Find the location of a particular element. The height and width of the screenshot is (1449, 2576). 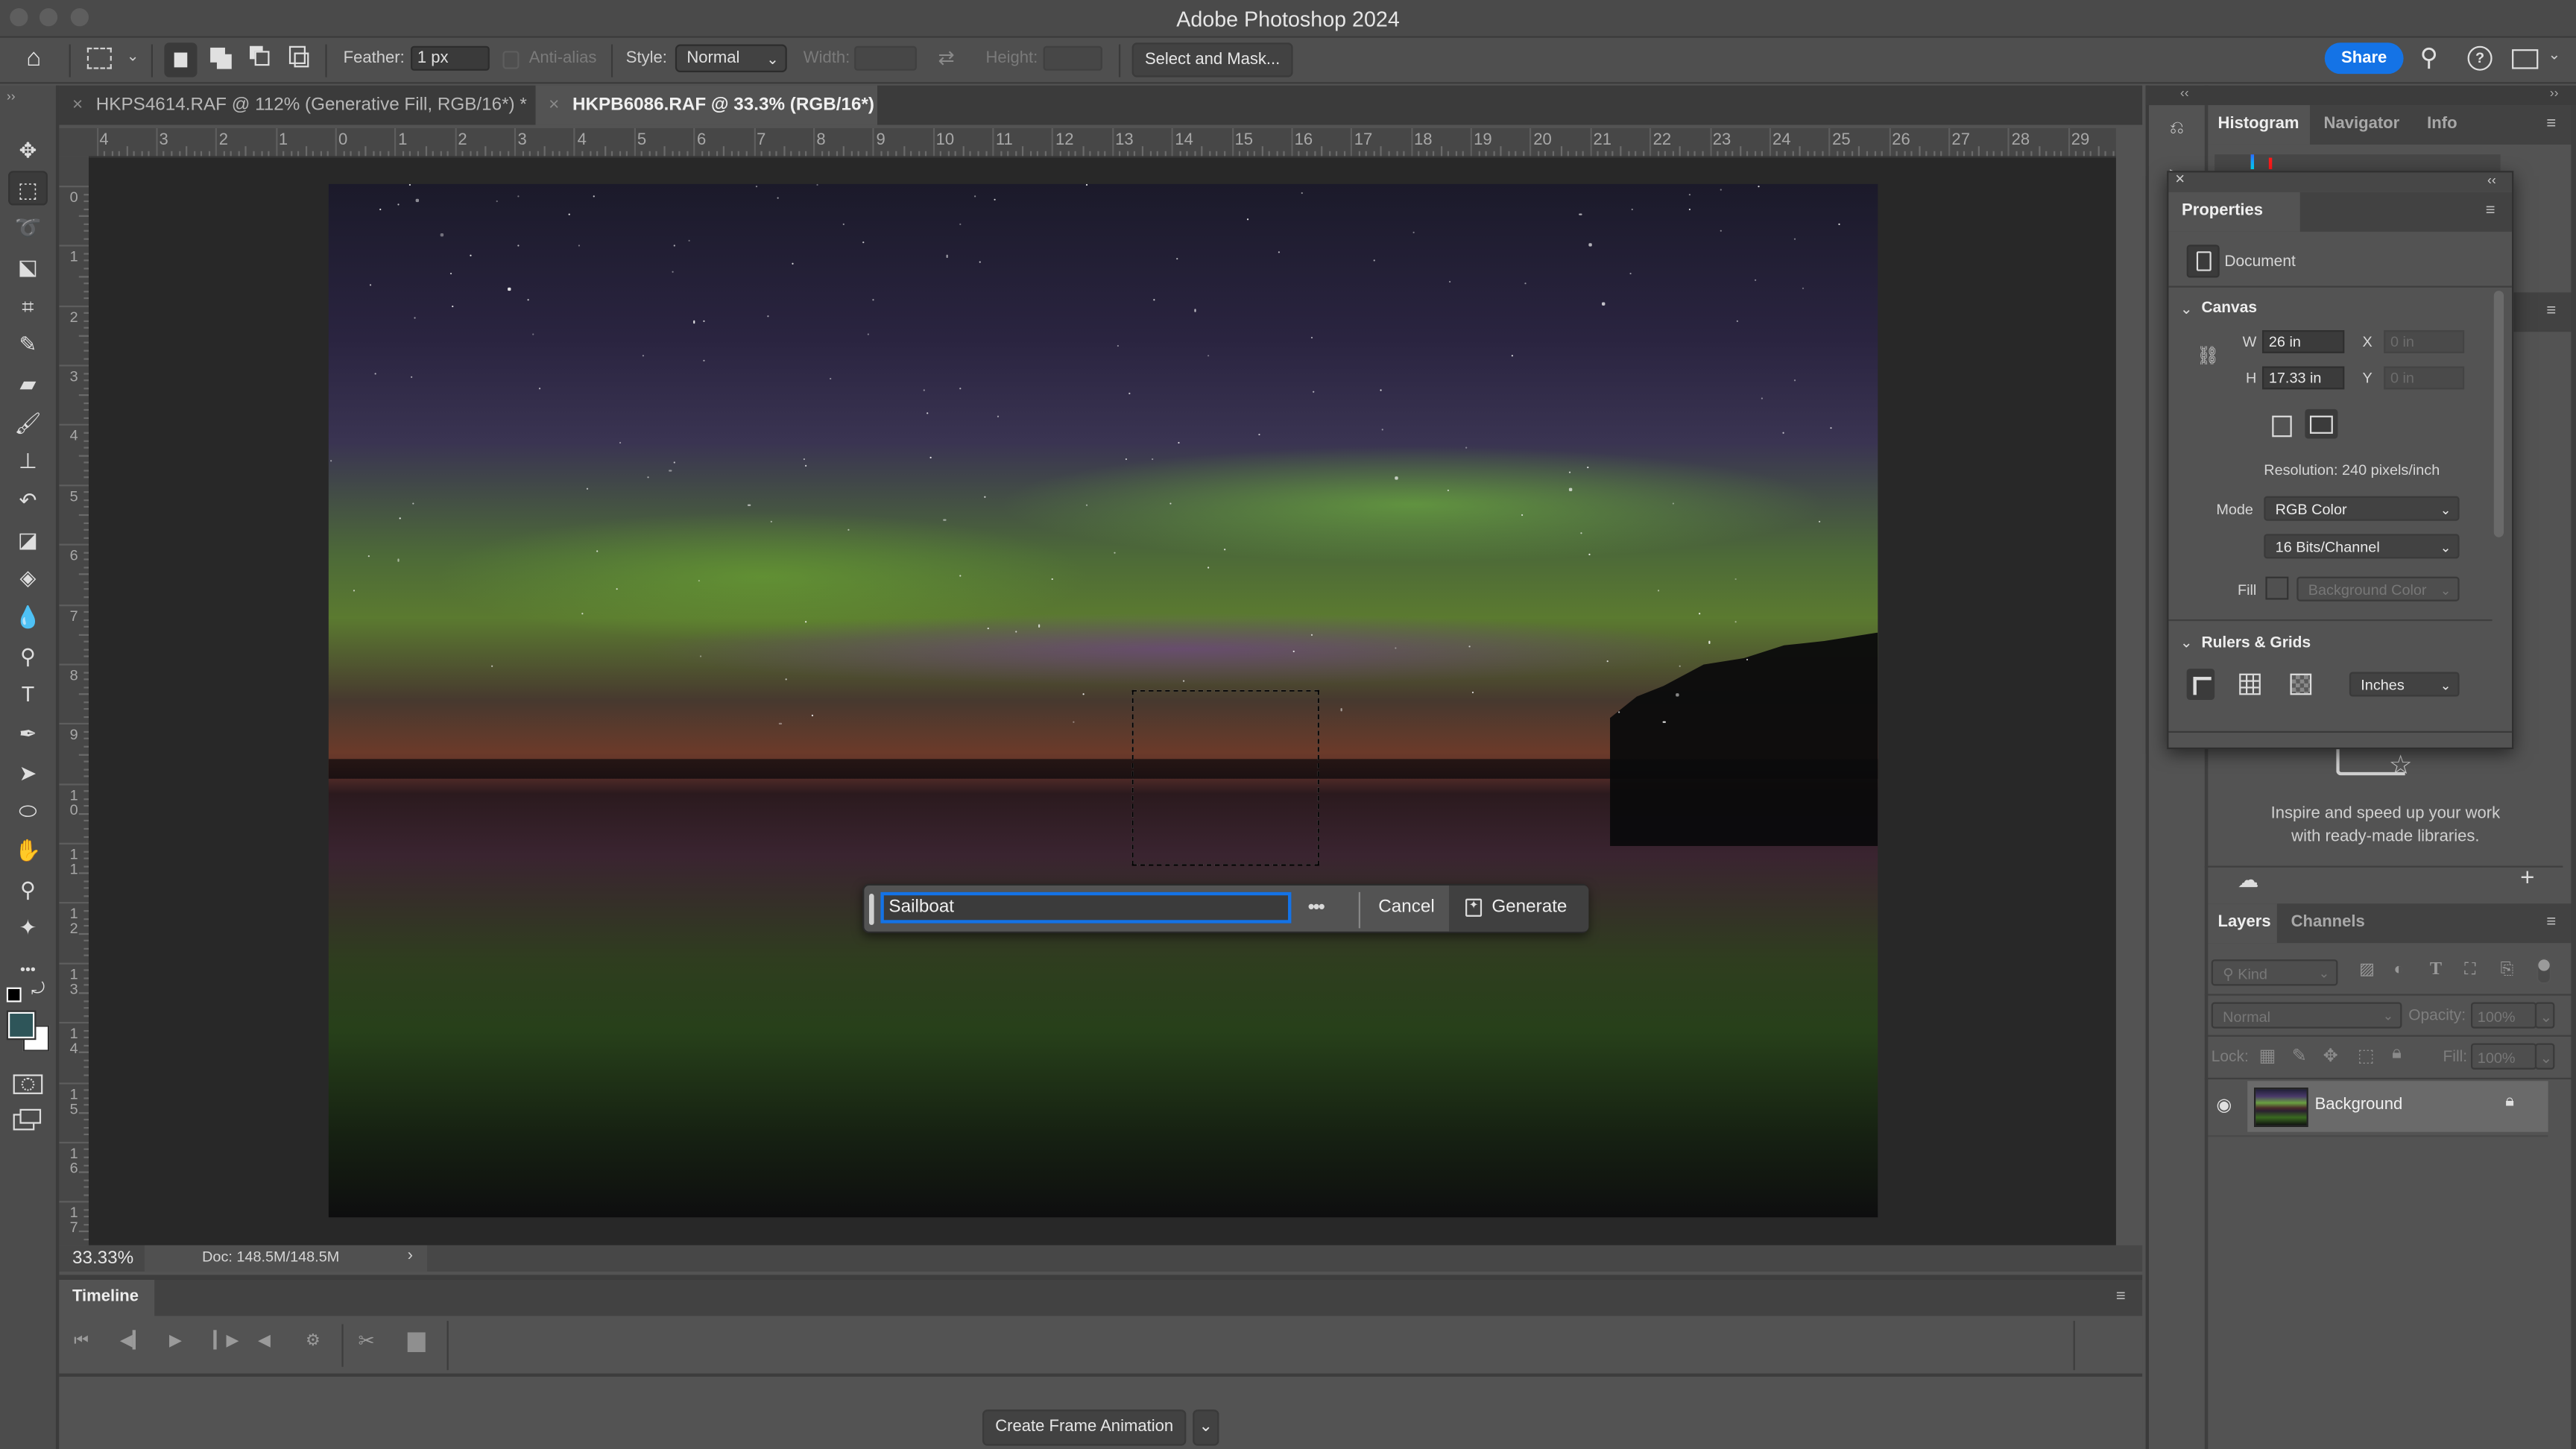

layer-lock-icon: 🔒︎ is located at coordinates (2509, 1102).